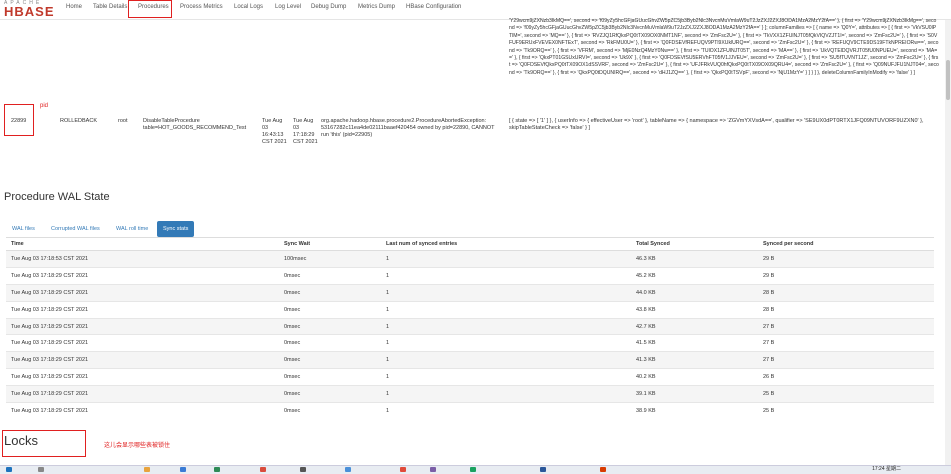  What do you see at coordinates (846, 244) in the screenshot?
I see `col-synced-per-second: Synced per second` at bounding box center [846, 244].